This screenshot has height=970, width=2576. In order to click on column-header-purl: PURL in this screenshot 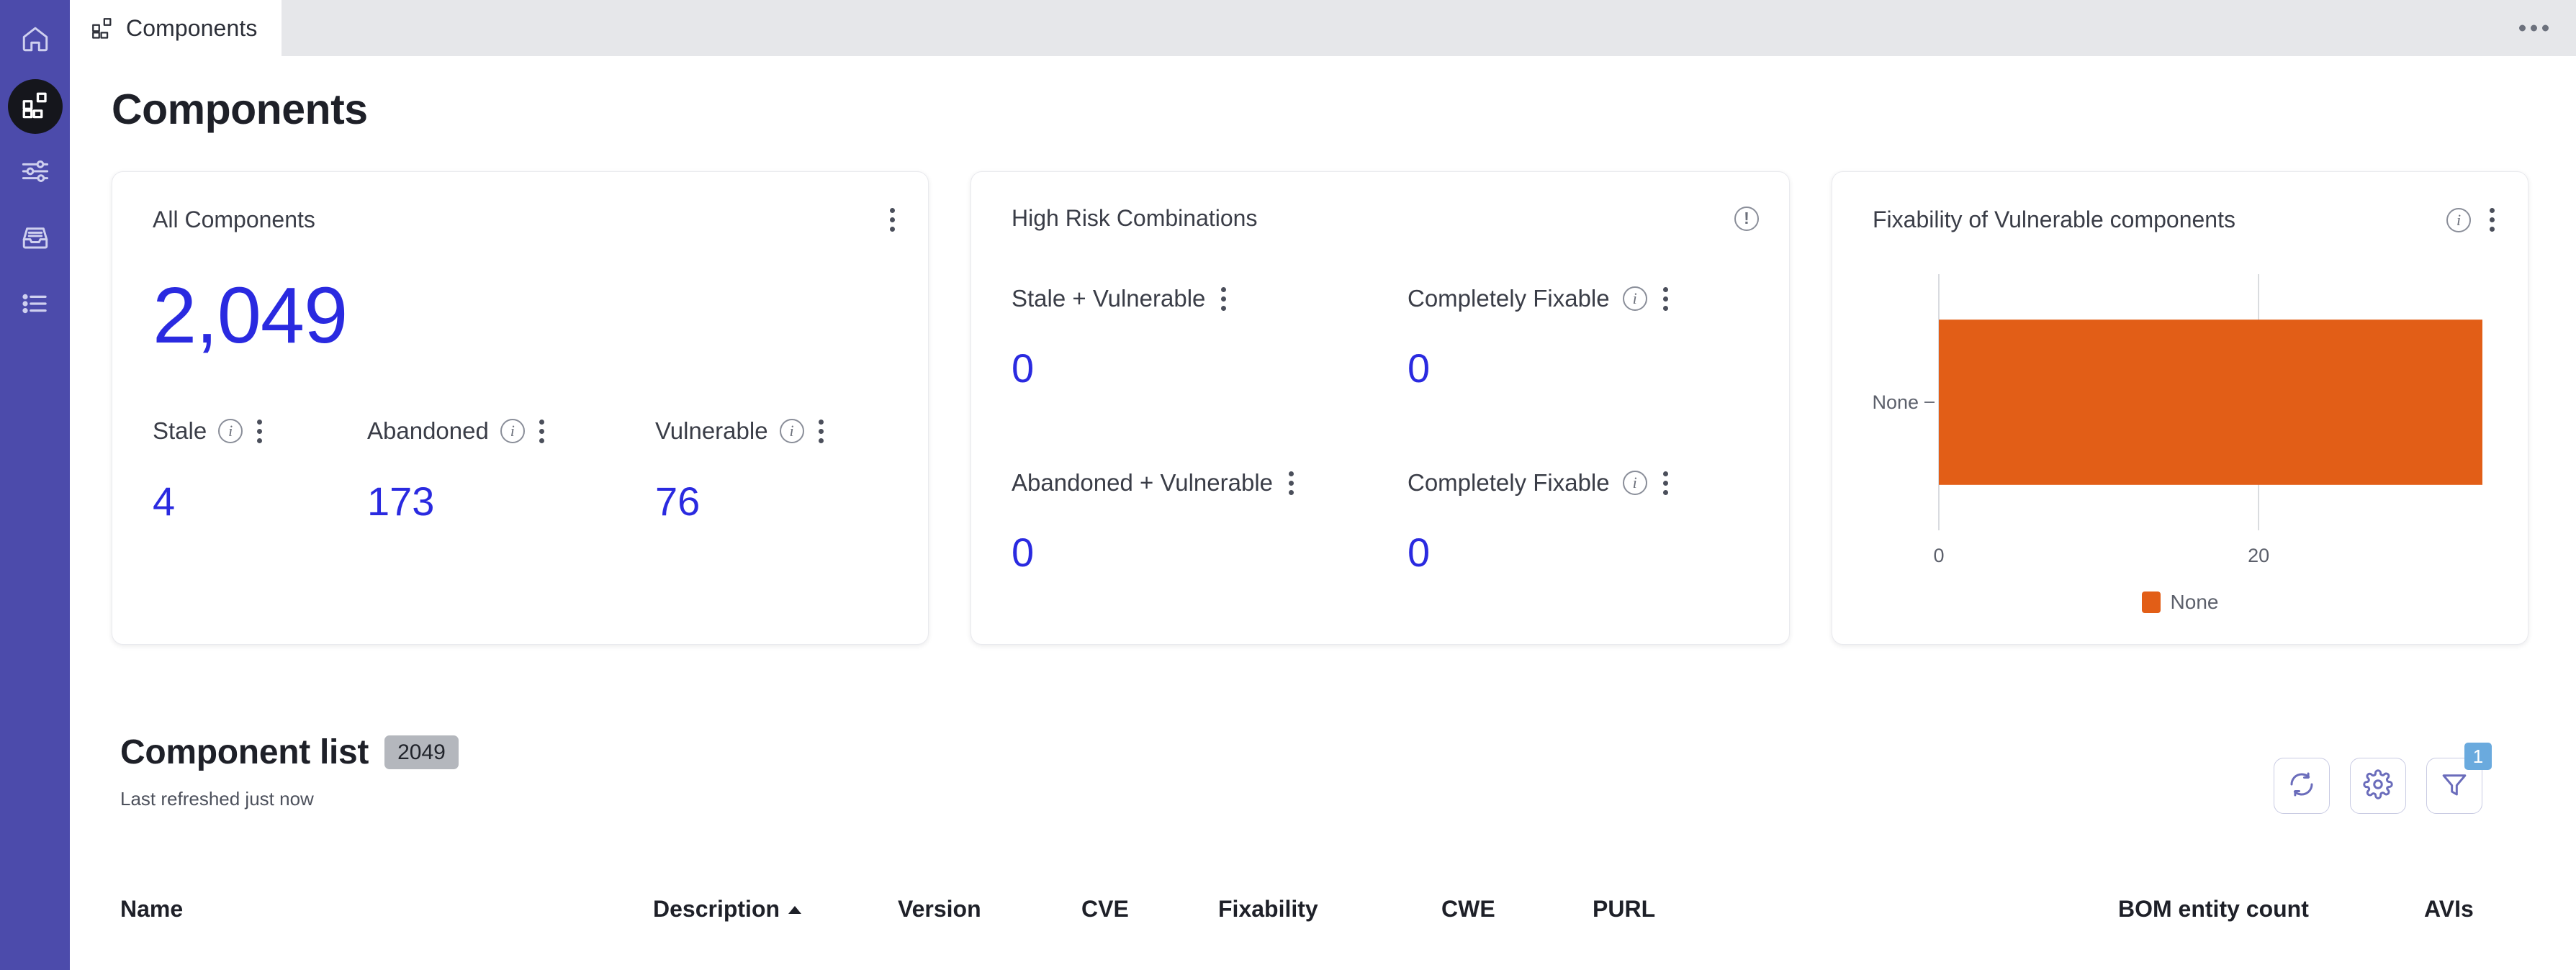, I will do `click(1855, 909)`.